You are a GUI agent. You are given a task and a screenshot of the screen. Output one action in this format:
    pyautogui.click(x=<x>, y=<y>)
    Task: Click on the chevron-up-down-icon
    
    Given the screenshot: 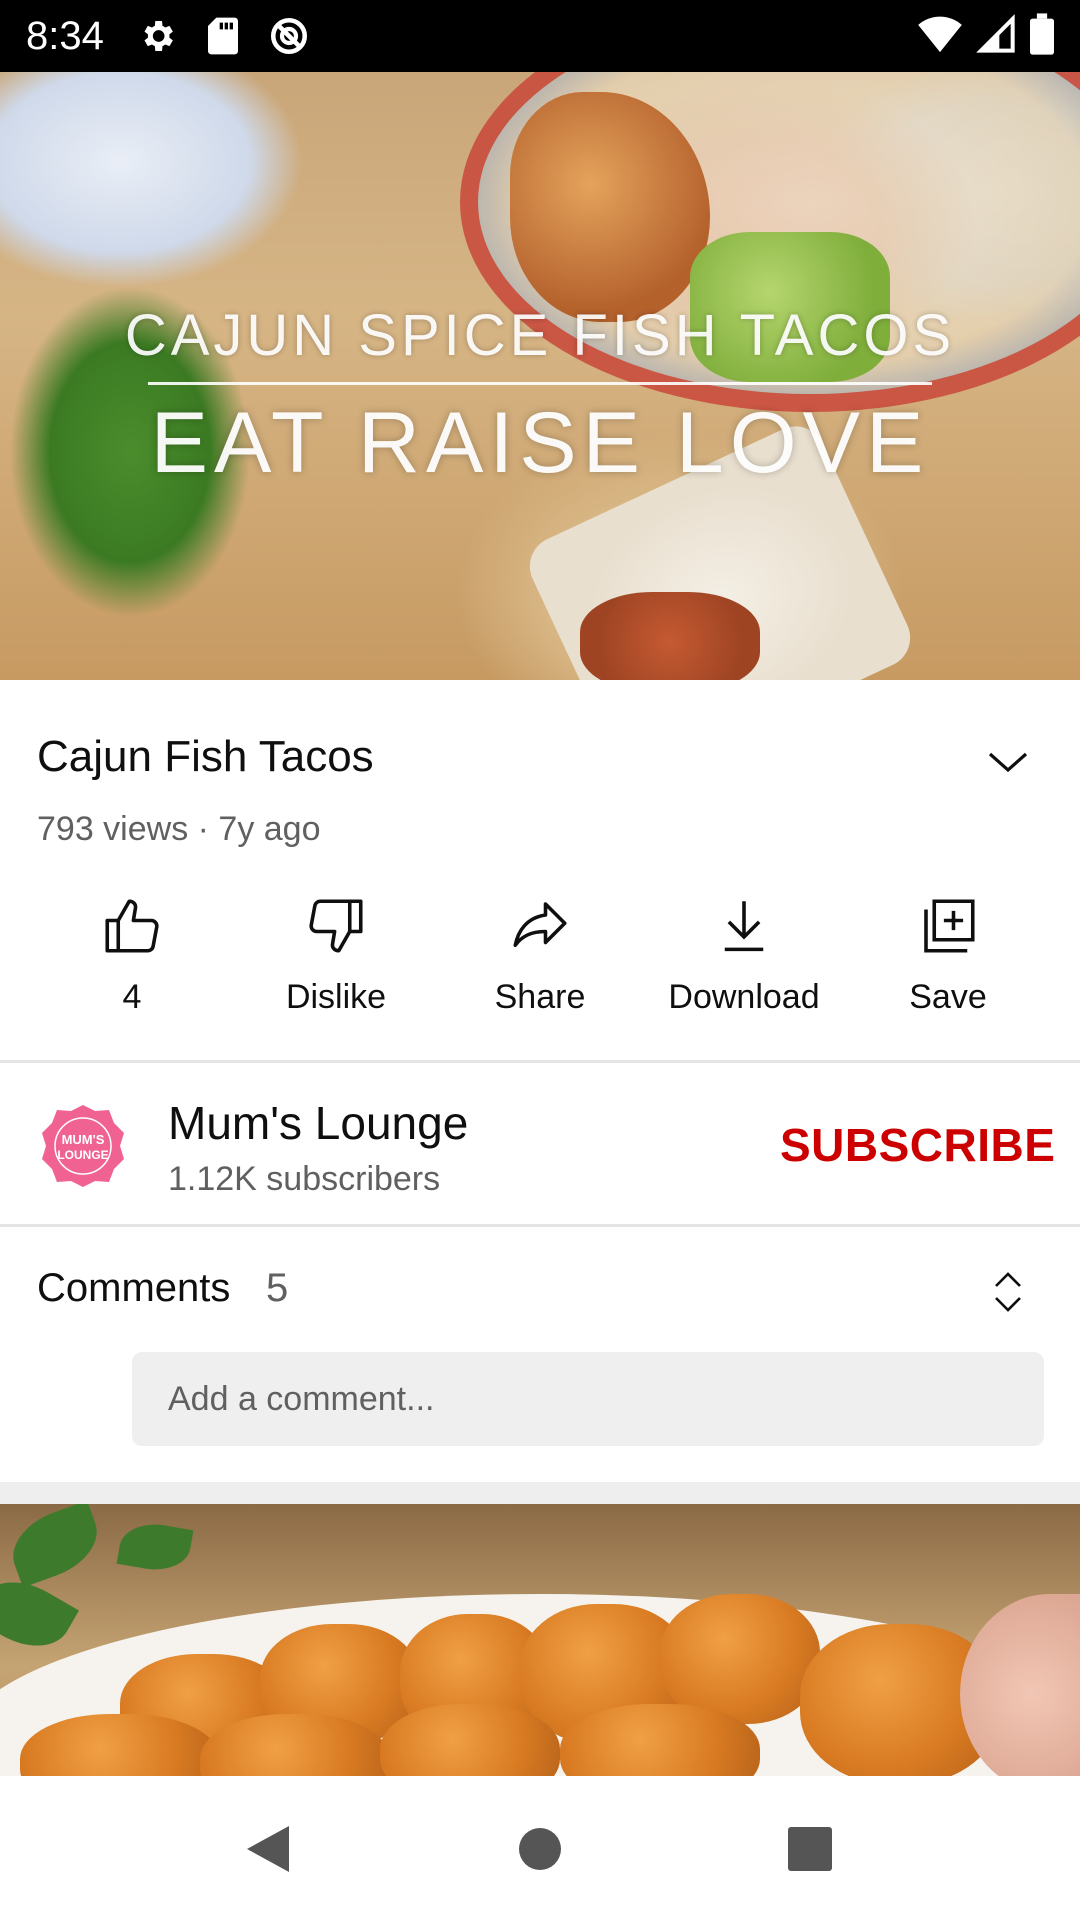 What is the action you would take?
    pyautogui.click(x=1008, y=1292)
    